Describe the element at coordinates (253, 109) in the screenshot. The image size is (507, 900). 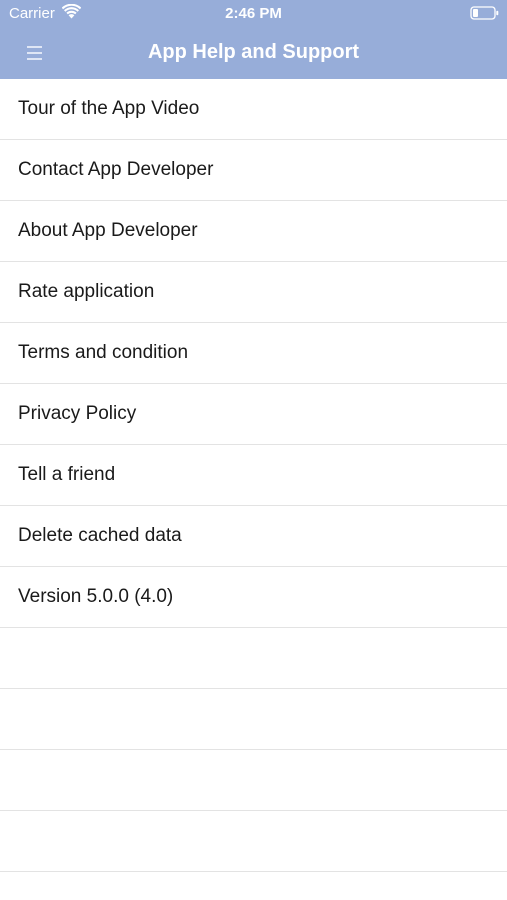
I see `menu-item-tour-video: Tour of the App Video` at that location.